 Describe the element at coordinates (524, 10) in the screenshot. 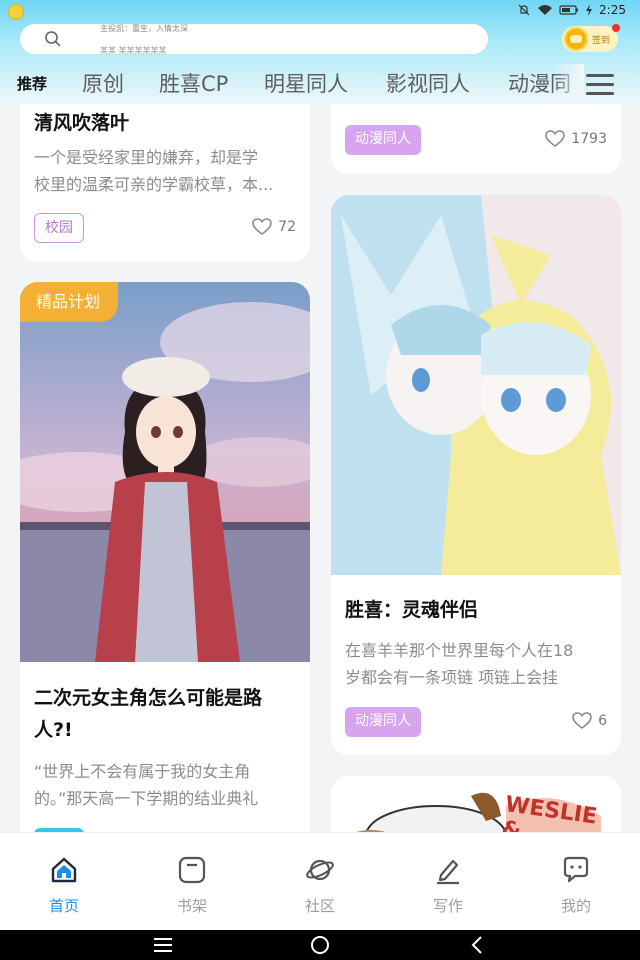

I see `mute-icon` at that location.